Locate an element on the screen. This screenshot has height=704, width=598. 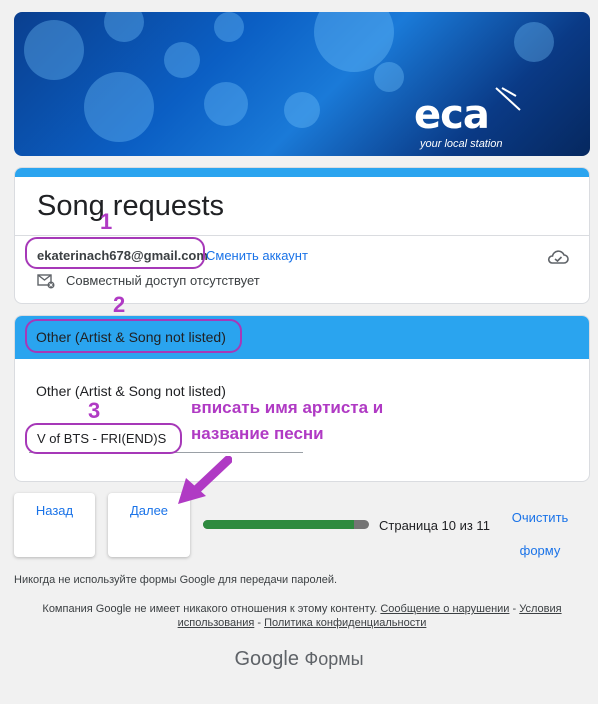
back-button: Назад is located at coordinates (54, 525).